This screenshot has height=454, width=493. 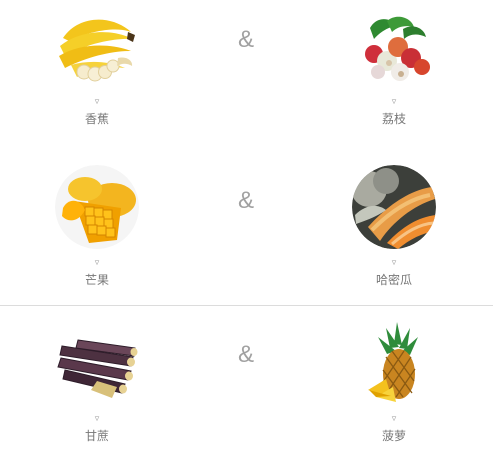 I want to click on fruit-card-mango: ▿ 芒果, so click(x=97, y=226).